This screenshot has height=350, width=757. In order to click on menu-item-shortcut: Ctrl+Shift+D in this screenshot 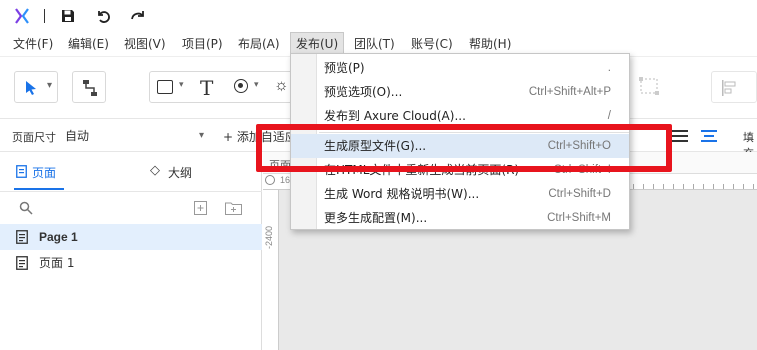, I will do `click(579, 194)`.